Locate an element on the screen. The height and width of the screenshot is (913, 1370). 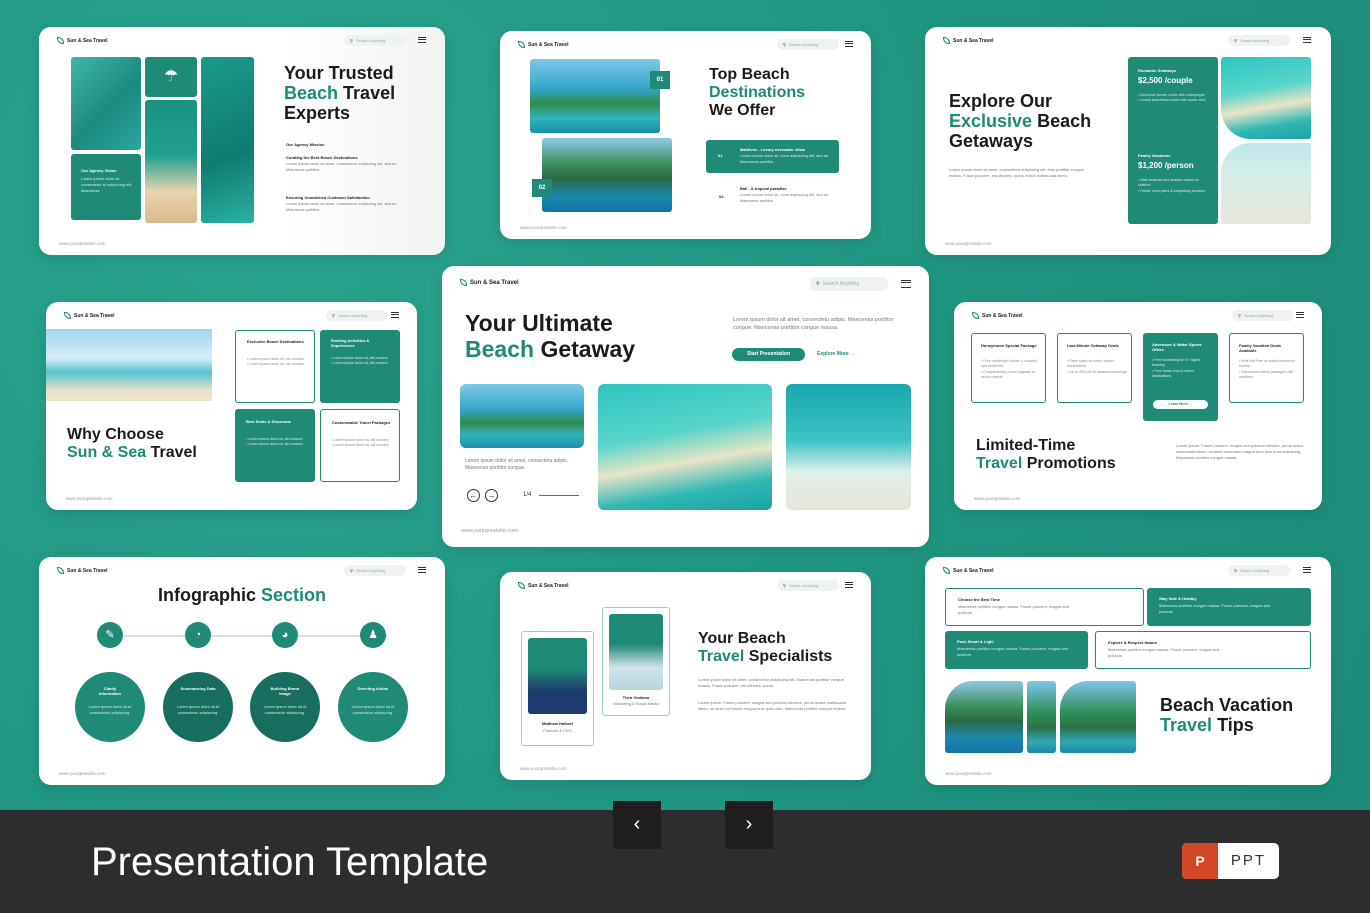
learn-more-button: Learn More → is located at coordinates (1180, 404).